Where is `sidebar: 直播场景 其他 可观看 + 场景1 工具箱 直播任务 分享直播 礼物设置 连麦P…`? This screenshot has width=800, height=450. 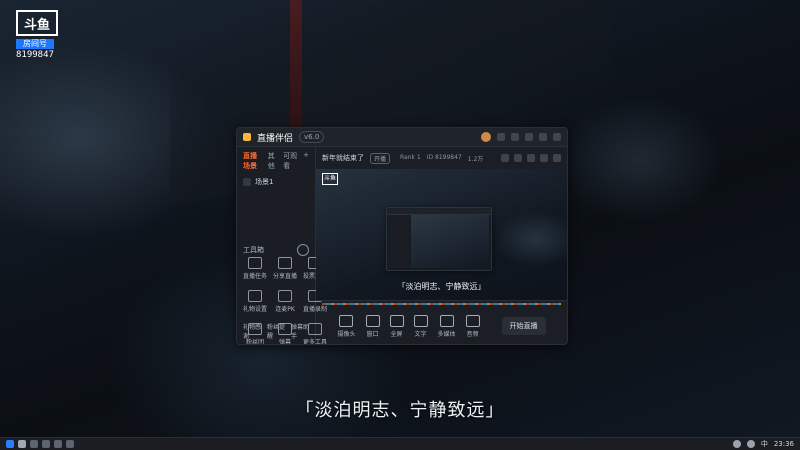
sidebar: 直播场景 其他 可观看 + 场景1 工具箱 直播任务 分享直播 礼物设置 连麦P… is located at coordinates (282, 245).